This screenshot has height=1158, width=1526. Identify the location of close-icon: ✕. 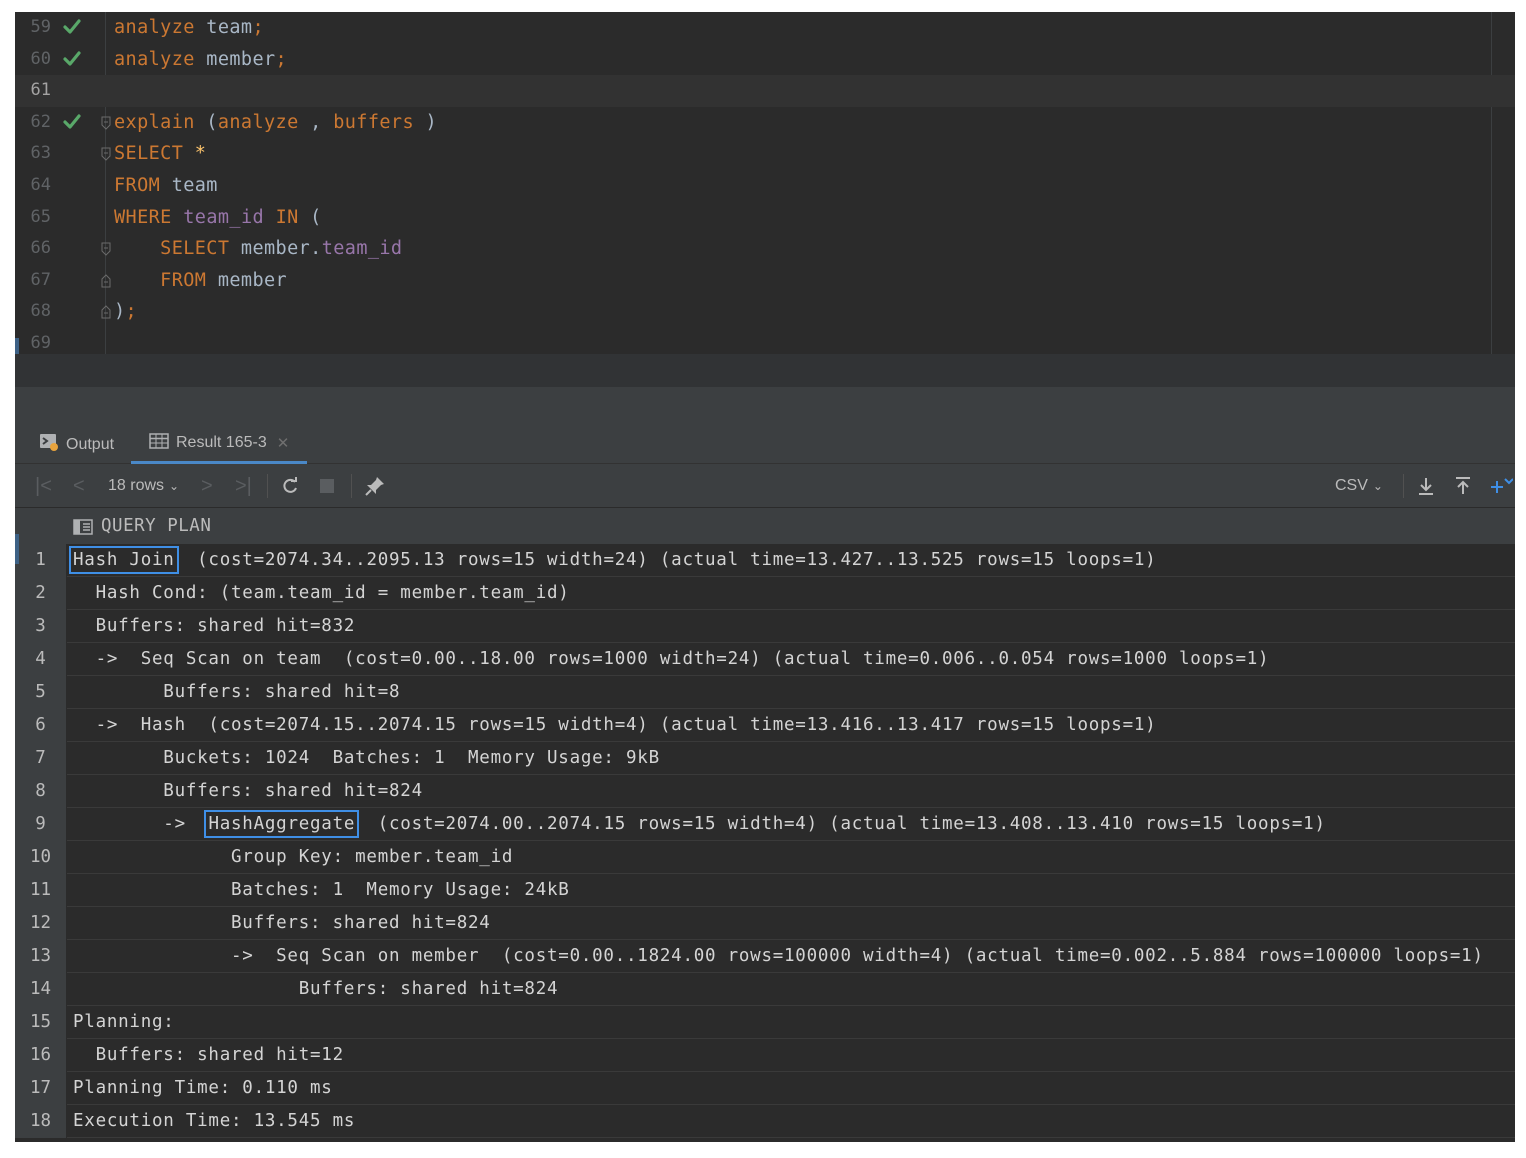
(283, 443).